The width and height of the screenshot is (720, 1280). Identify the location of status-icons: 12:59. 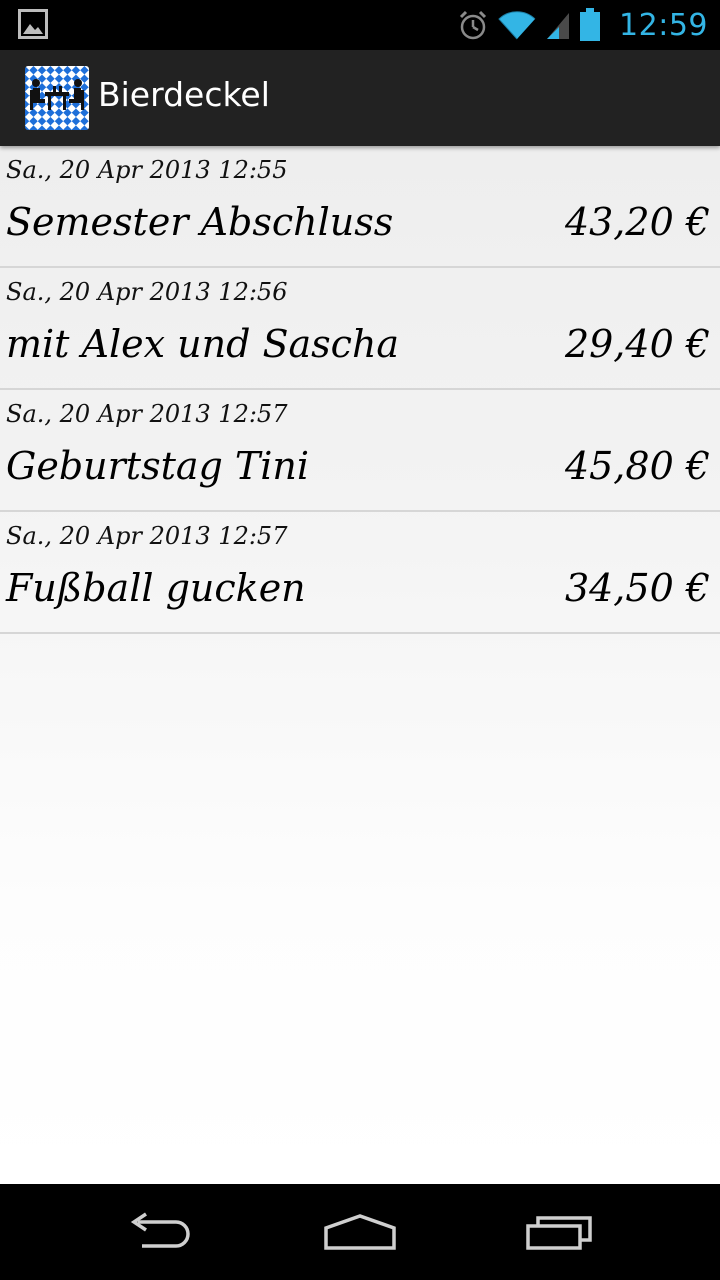
(582, 25).